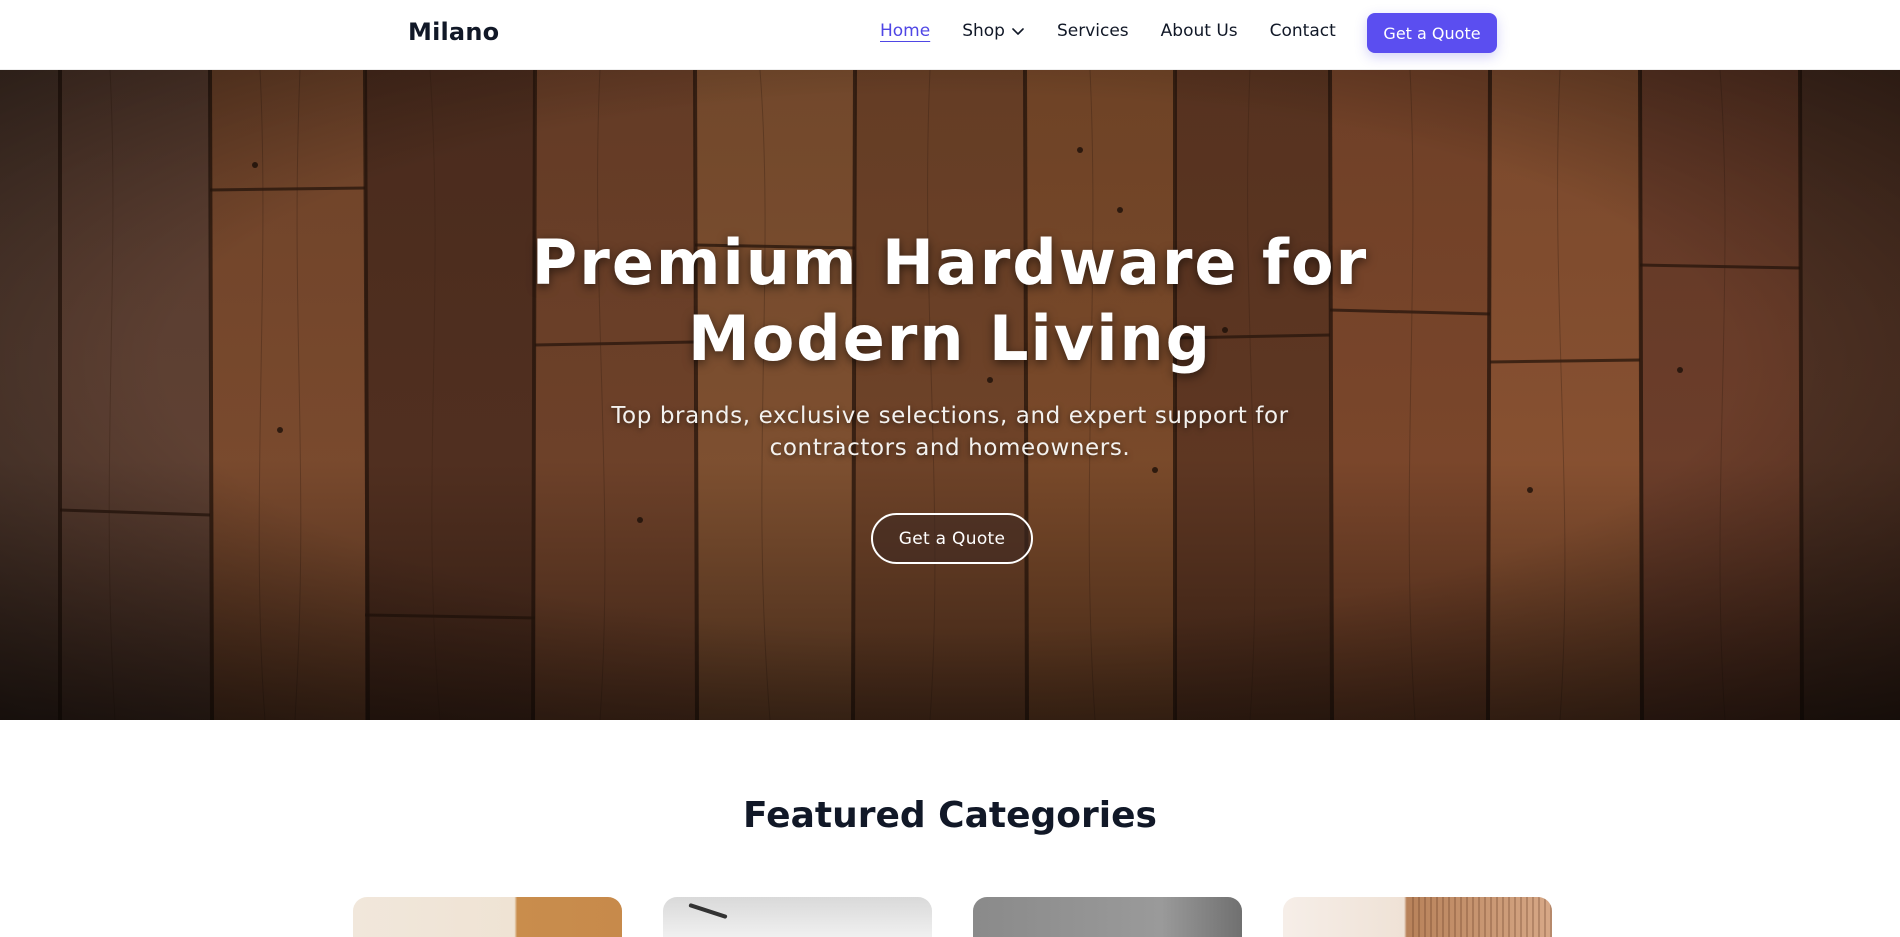 This screenshot has height=937, width=1900. I want to click on nav-shop: Shop, so click(993, 31).